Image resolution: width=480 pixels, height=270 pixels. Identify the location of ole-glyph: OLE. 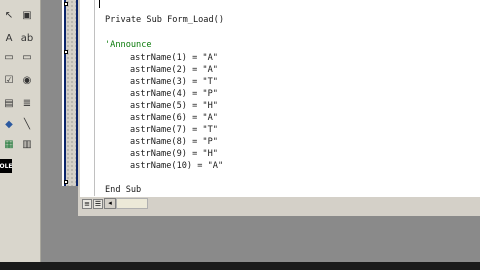
(6, 166).